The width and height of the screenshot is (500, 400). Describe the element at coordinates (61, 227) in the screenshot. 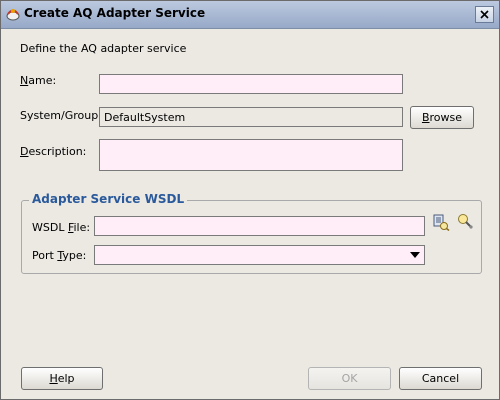

I see `wsdl-file-label: WSDL File:` at that location.